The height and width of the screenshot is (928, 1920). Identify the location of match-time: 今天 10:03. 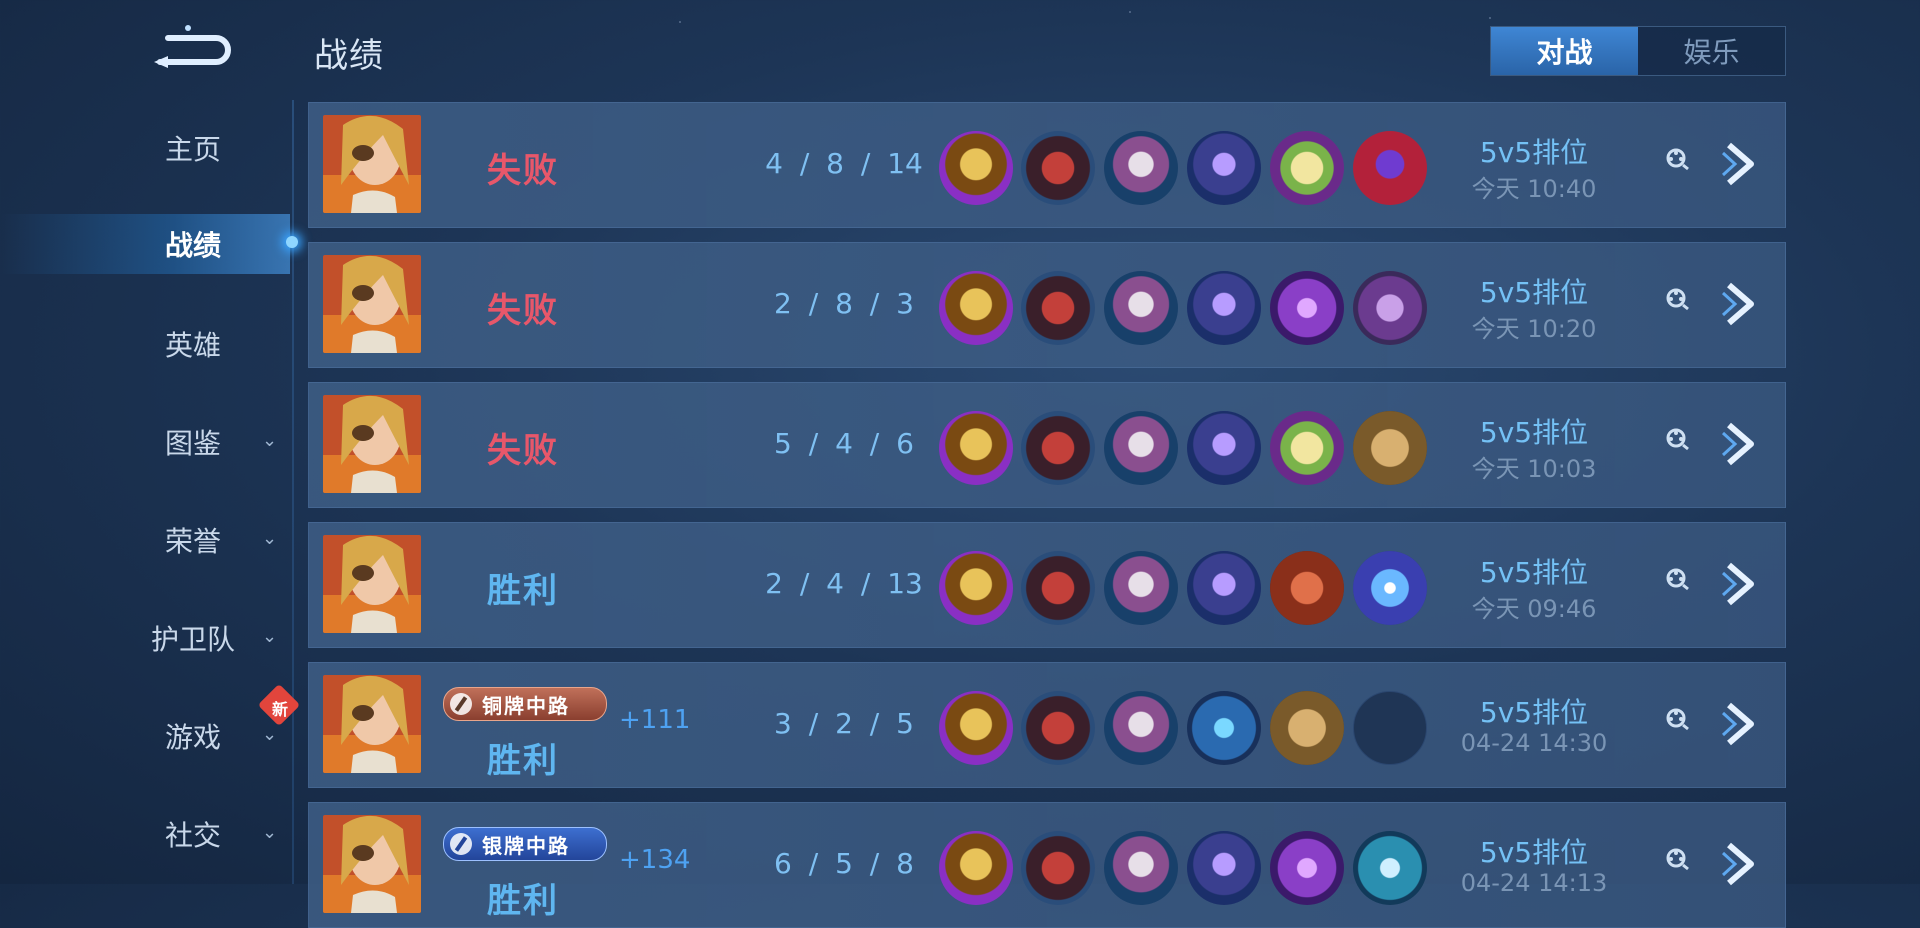
(1534, 469).